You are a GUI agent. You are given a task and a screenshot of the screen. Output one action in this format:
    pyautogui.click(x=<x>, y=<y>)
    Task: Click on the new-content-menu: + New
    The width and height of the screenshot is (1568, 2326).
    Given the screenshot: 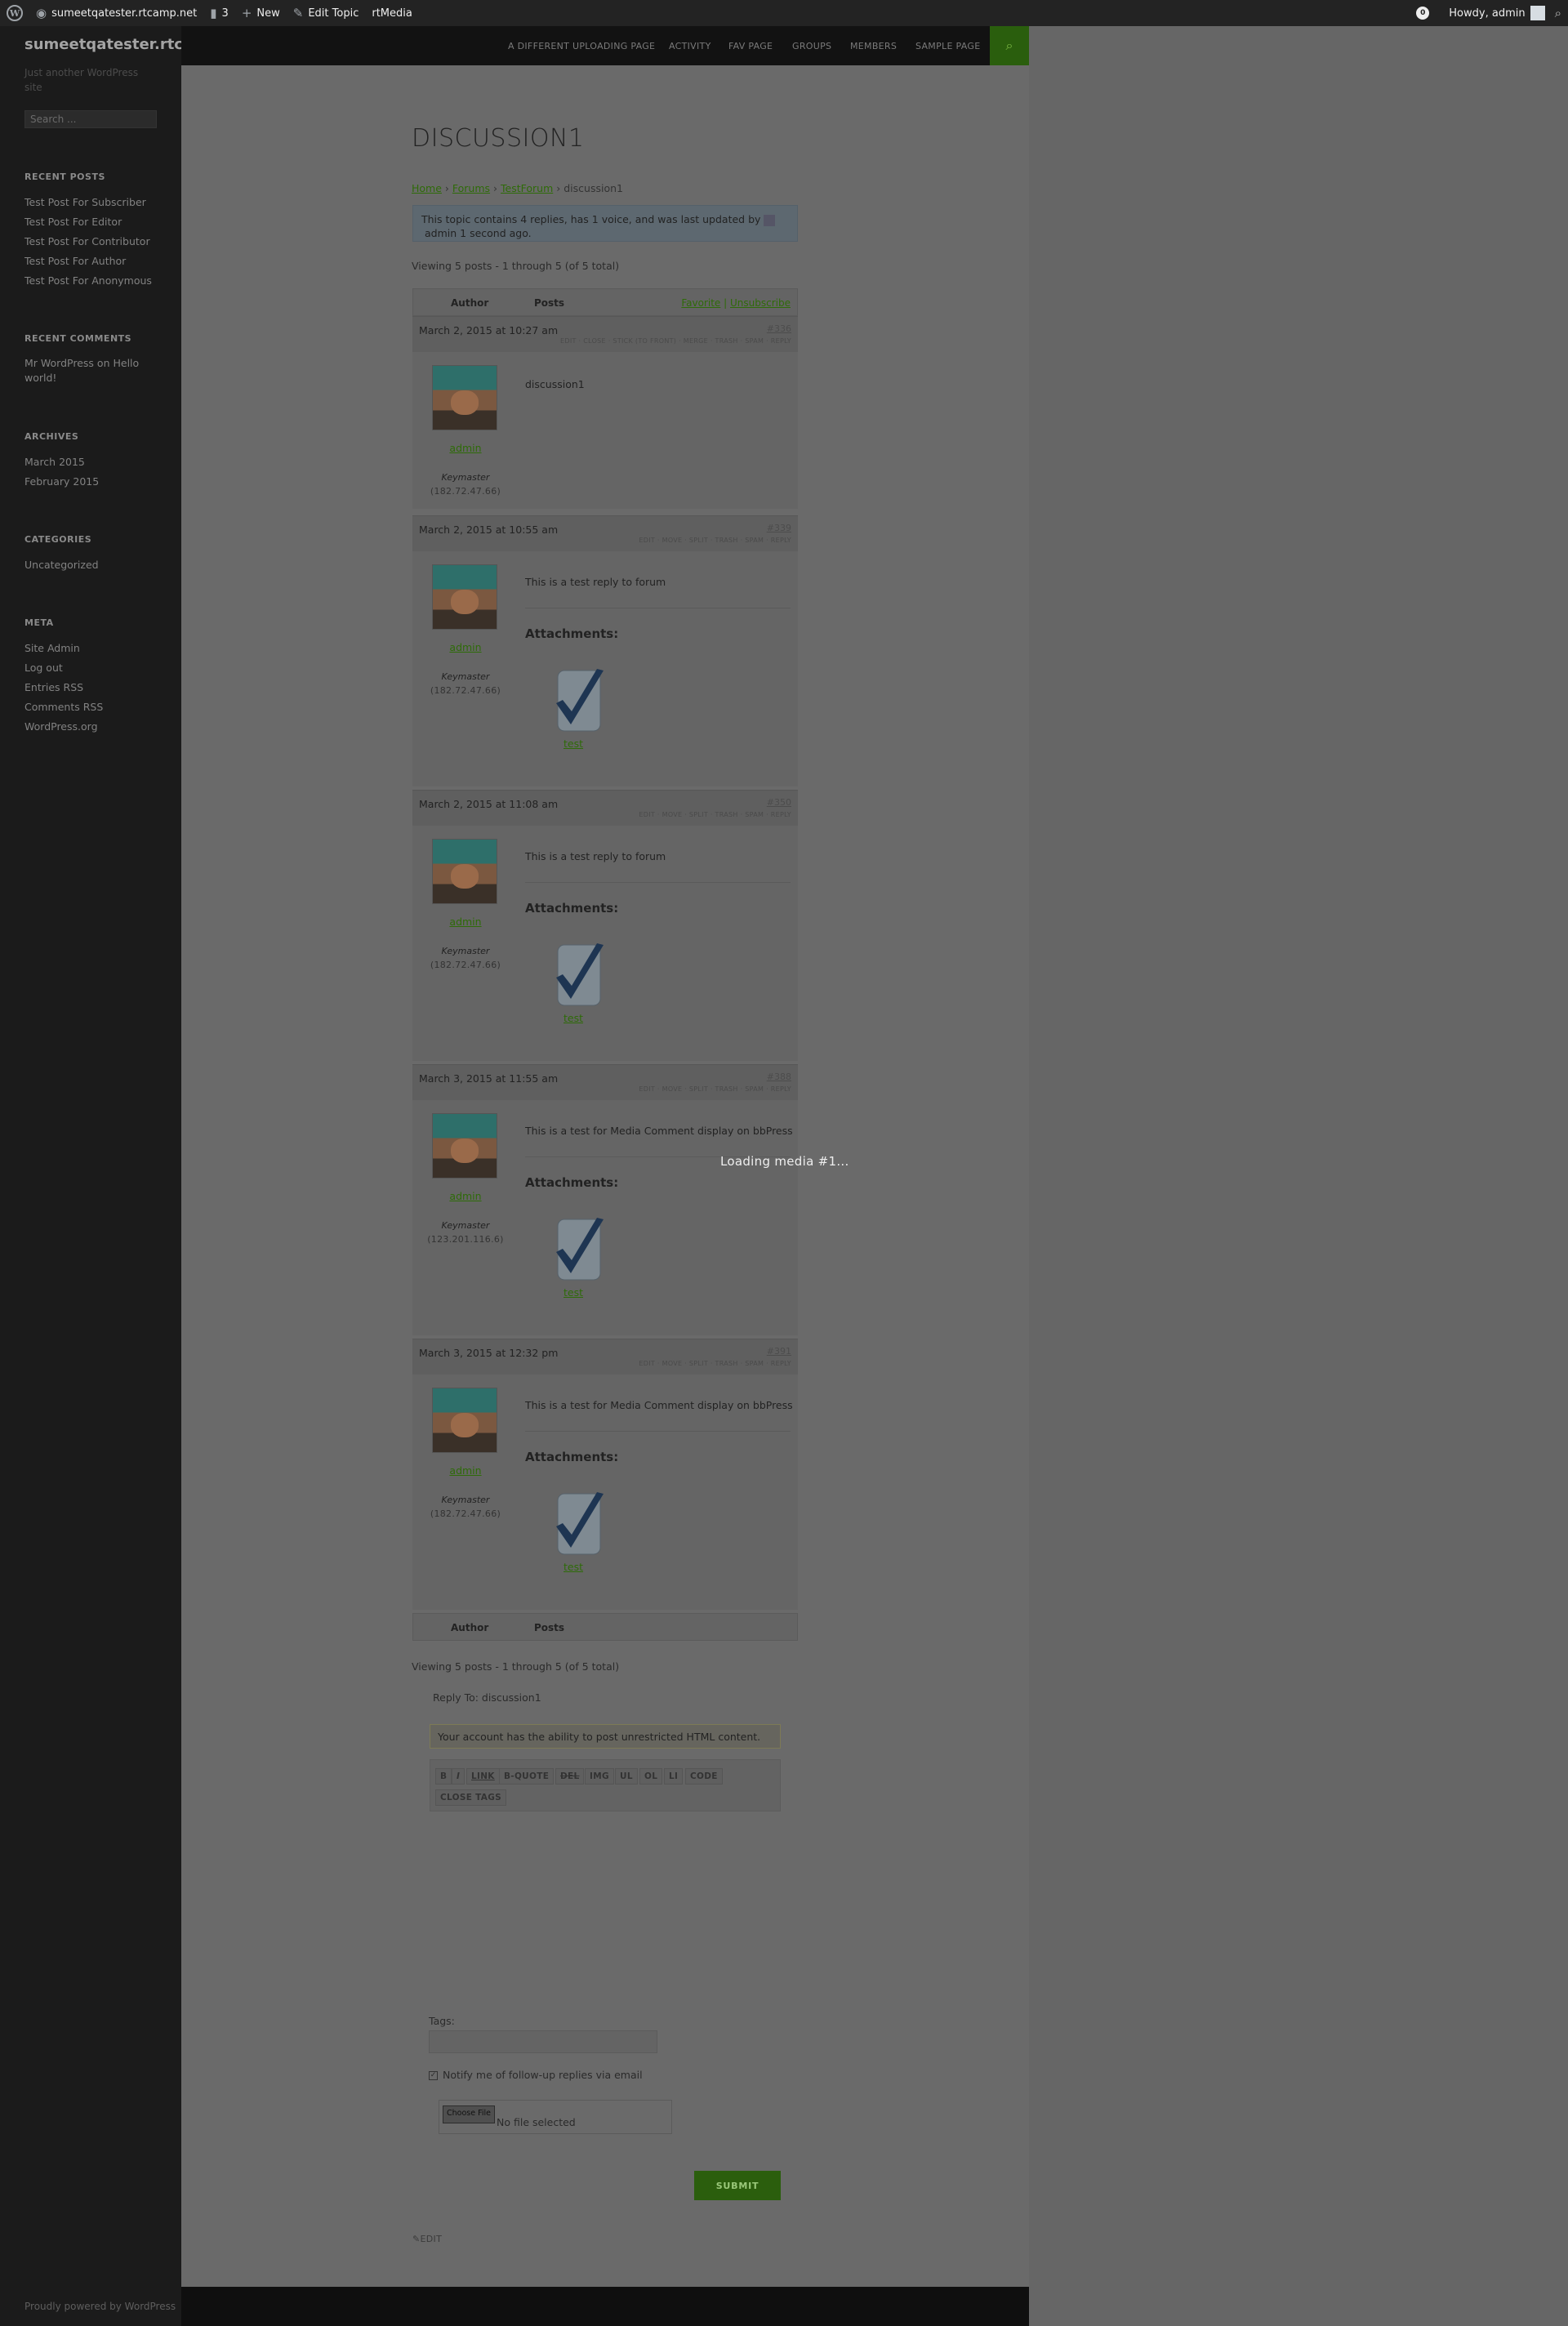 What is the action you would take?
    pyautogui.click(x=261, y=13)
    